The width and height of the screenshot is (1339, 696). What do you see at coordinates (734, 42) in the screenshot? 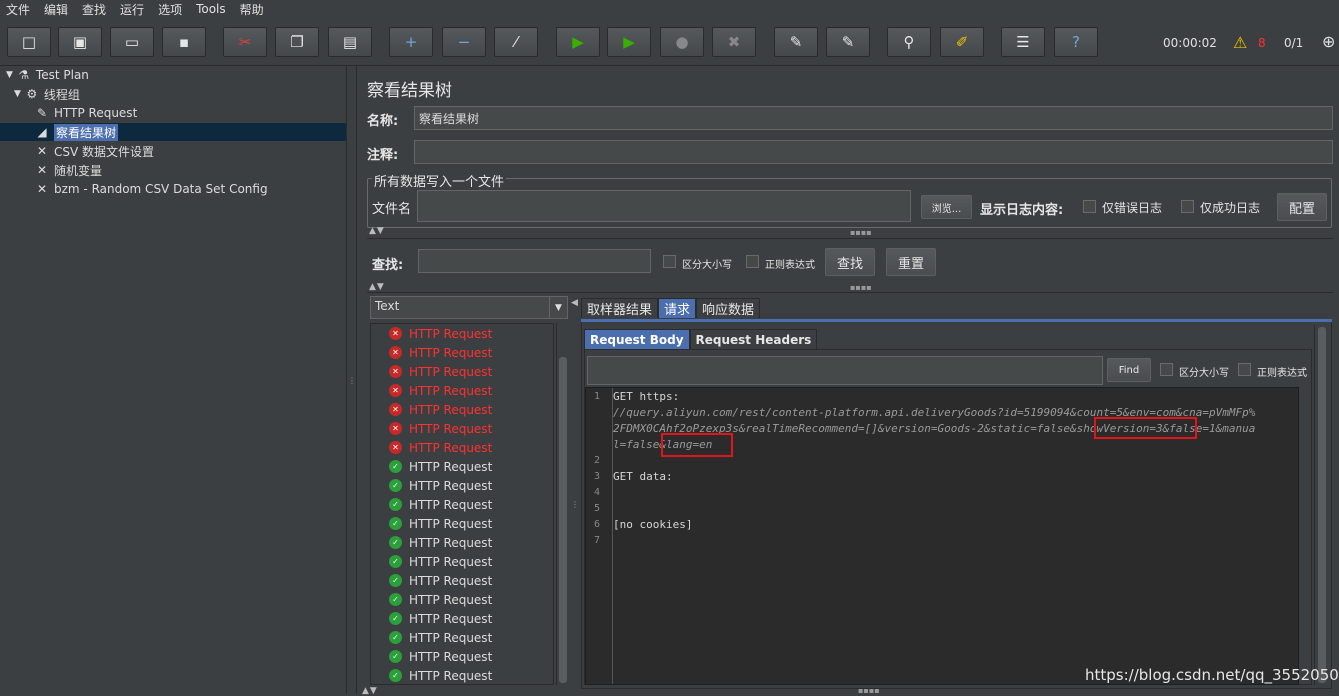
I see `shutdown-button: ✖` at bounding box center [734, 42].